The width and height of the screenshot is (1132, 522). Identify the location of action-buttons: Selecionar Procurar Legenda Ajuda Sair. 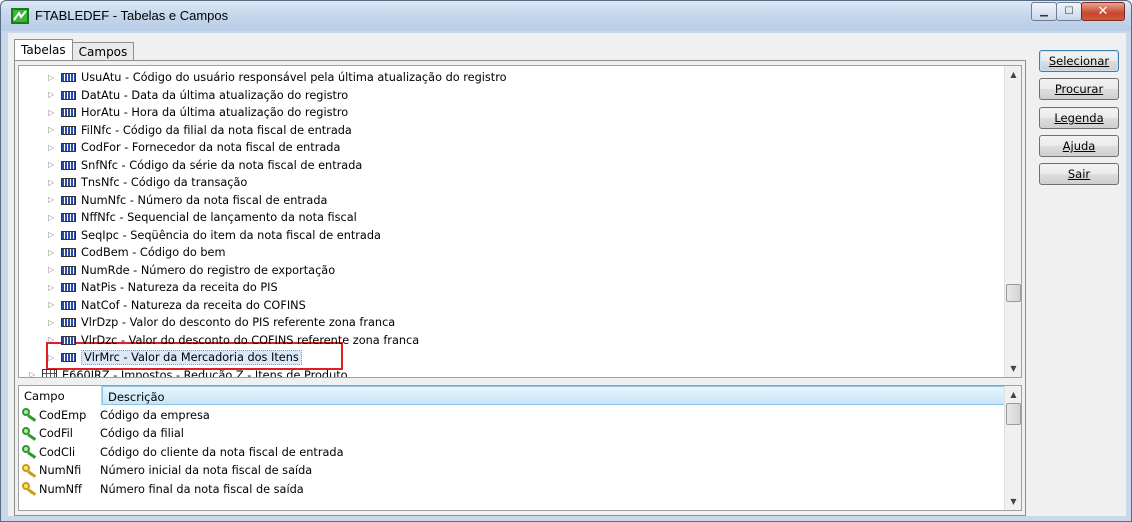
(1079, 120).